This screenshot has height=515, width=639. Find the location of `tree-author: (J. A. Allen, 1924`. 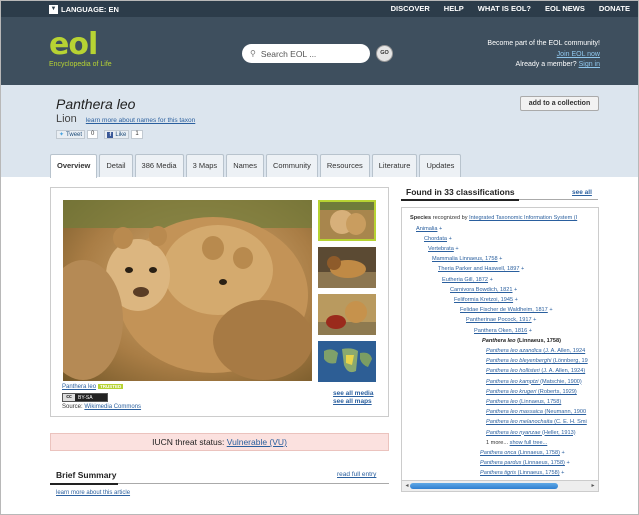

tree-author: (J. A. Allen, 1924 is located at coordinates (563, 351).